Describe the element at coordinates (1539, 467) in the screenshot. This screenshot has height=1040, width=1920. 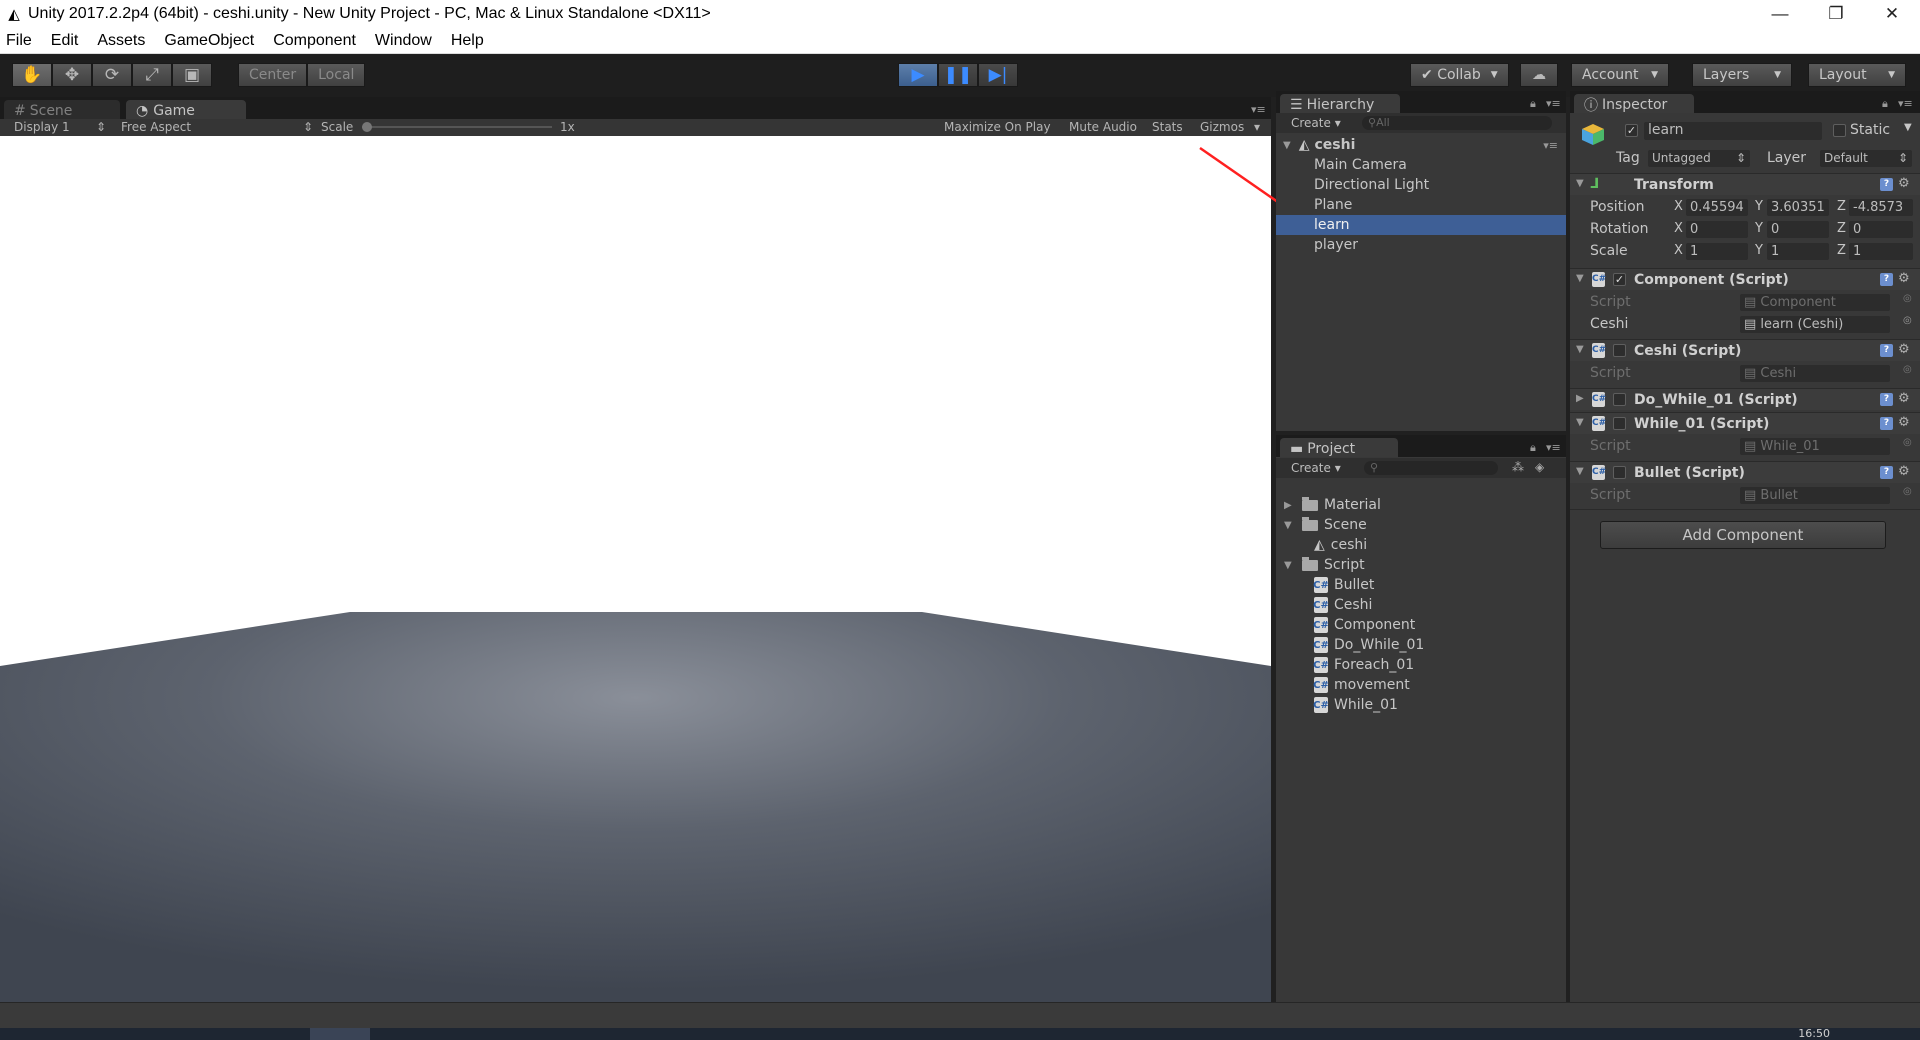
I see `filter-label-icon: ◈` at that location.